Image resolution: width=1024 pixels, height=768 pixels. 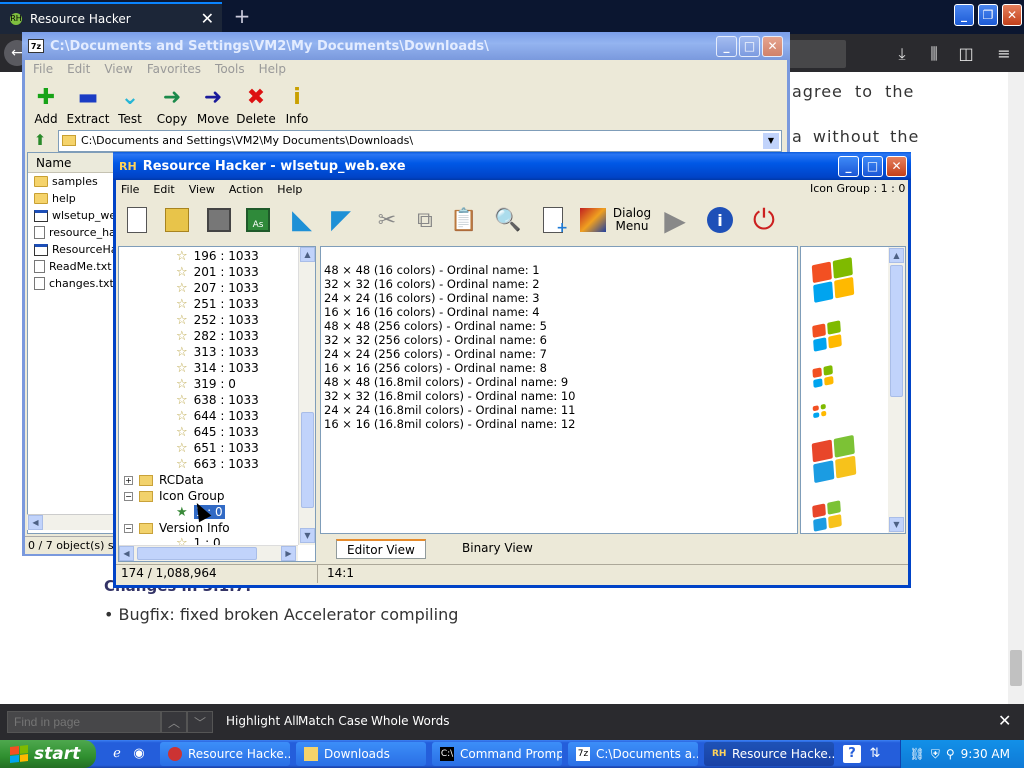 I want to click on add-resource-icon: +, so click(x=553, y=220).